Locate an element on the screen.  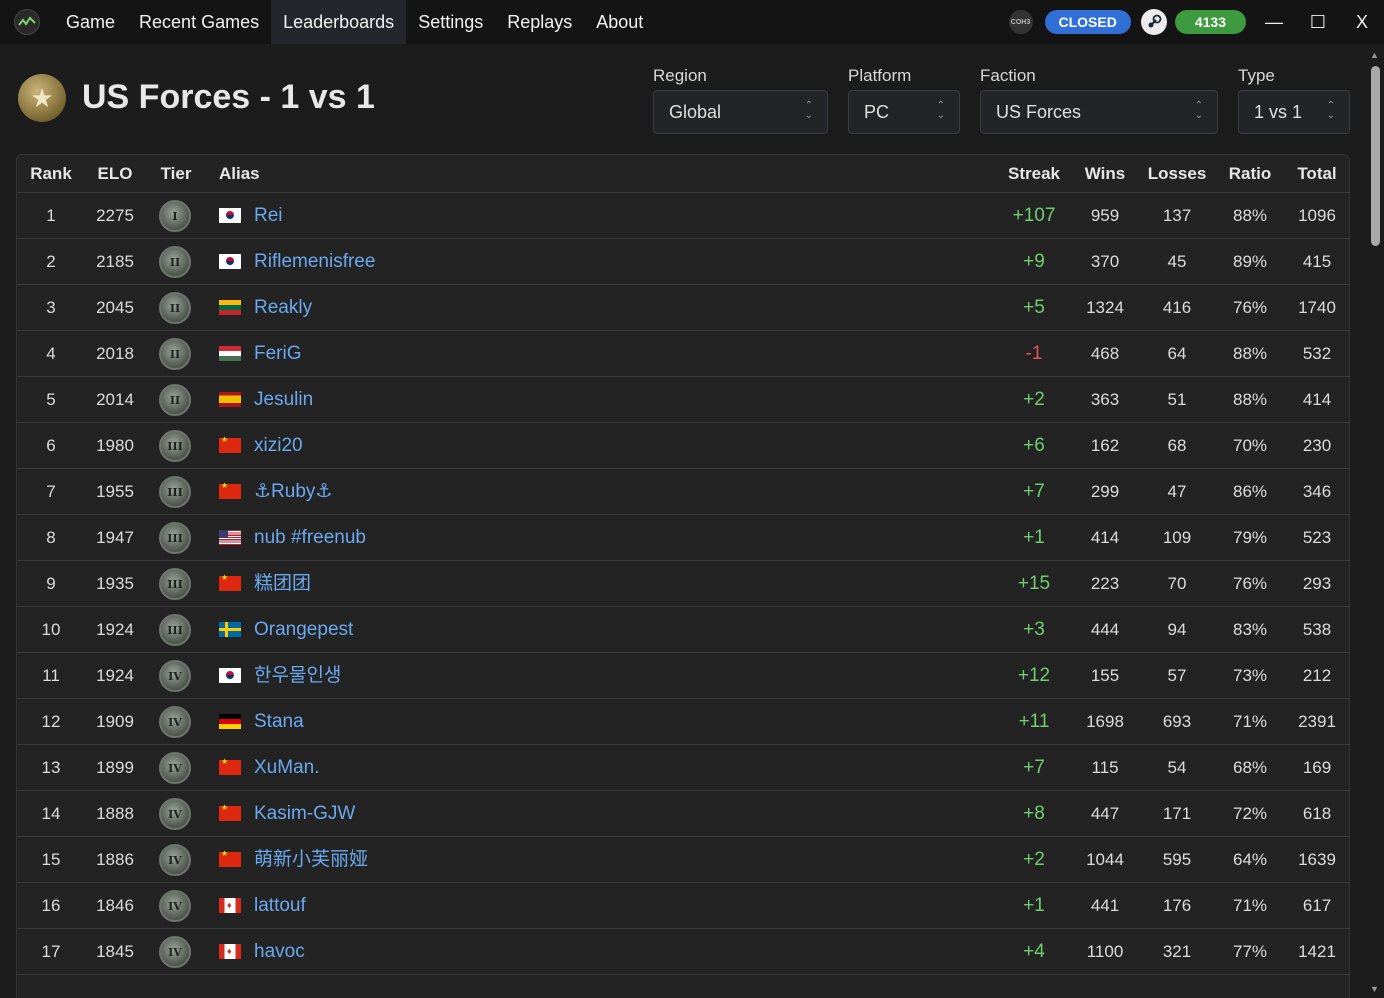
table-row: 3 2045 II Reakly +5 1324 416 76% 1740 is located at coordinates (683, 308).